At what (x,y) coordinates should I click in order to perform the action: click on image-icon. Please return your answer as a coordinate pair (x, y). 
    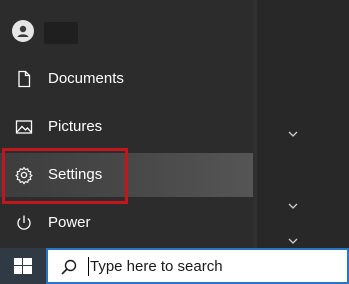
    Looking at the image, I should click on (24, 127).